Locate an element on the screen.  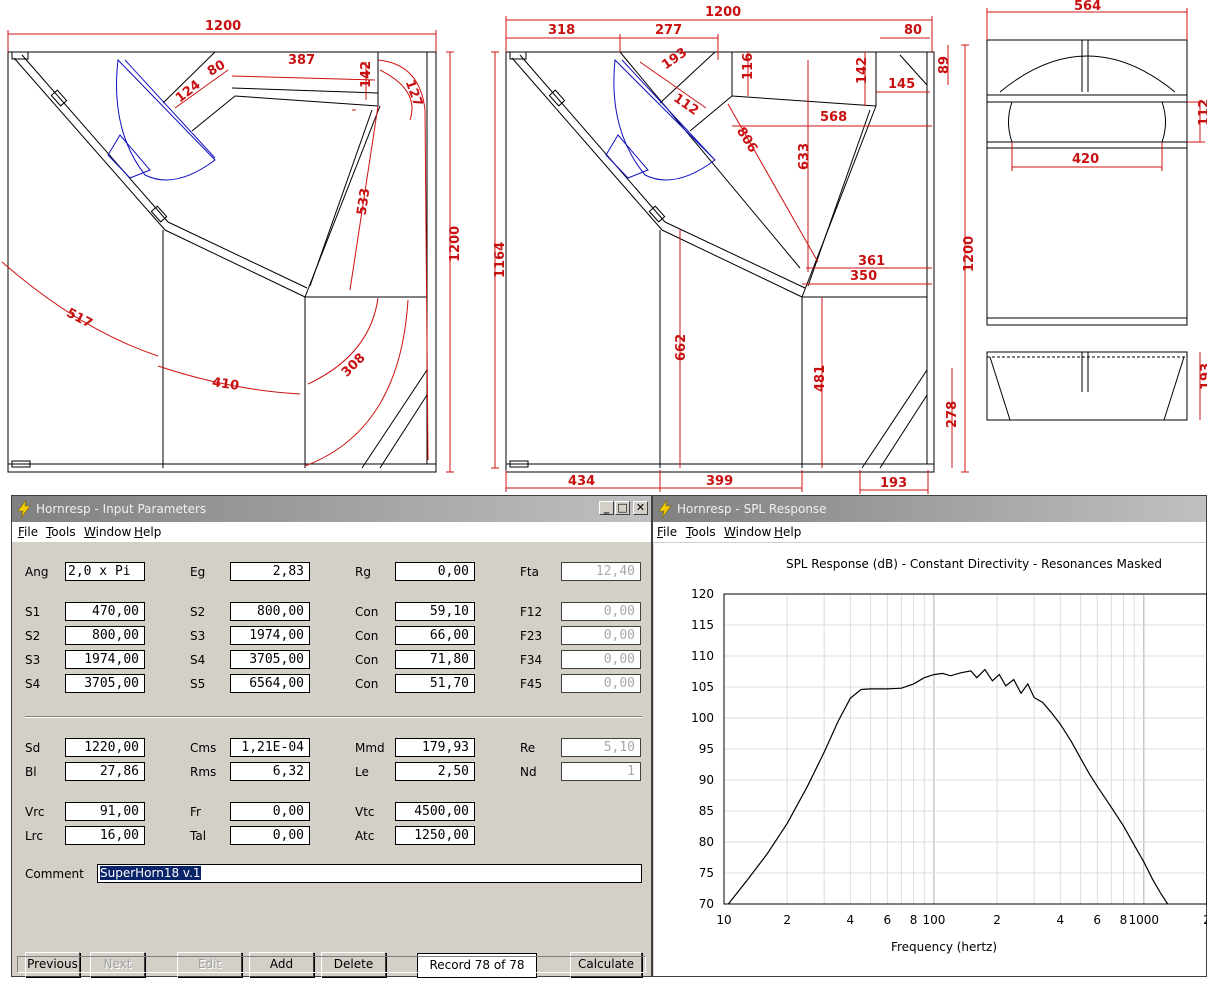
dim-193: 193 is located at coordinates (674, 59).